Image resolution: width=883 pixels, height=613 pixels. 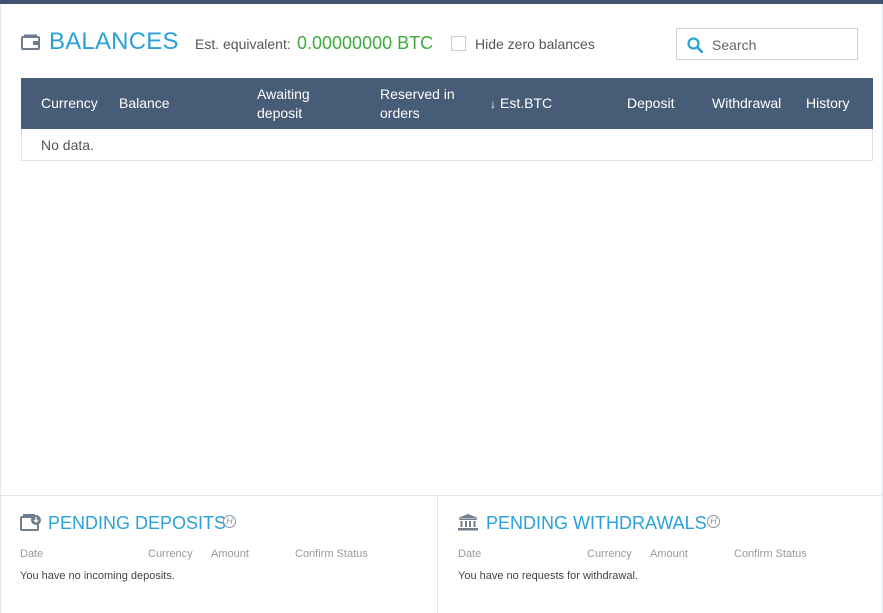 I want to click on withdrawals-col-amount: Amount, so click(x=669, y=554).